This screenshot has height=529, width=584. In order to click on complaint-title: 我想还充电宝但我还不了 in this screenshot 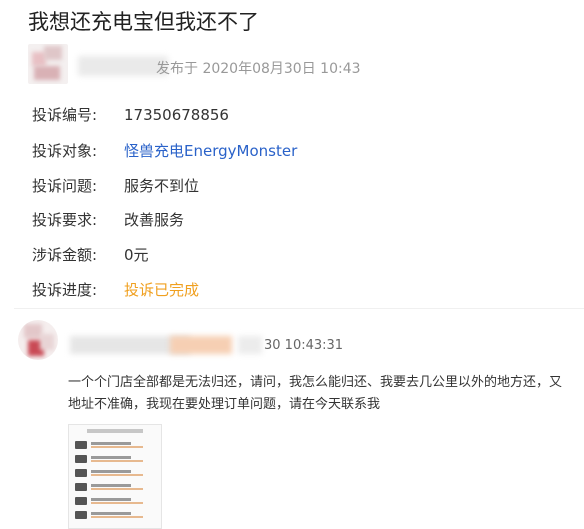, I will do `click(143, 22)`.